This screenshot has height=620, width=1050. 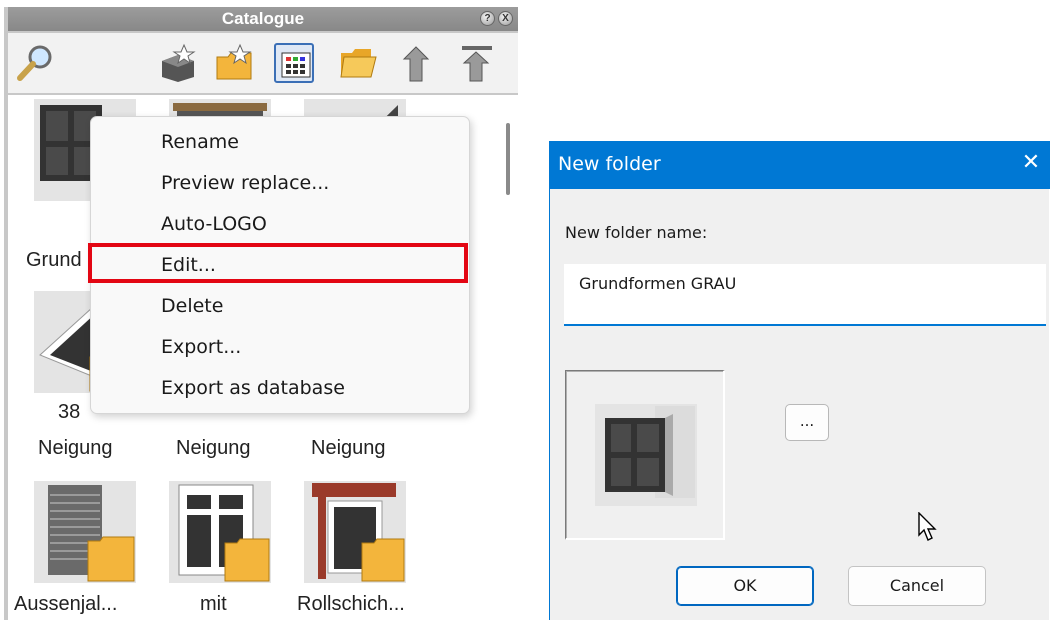 I want to click on close-icon: ✕, so click(x=1031, y=163).